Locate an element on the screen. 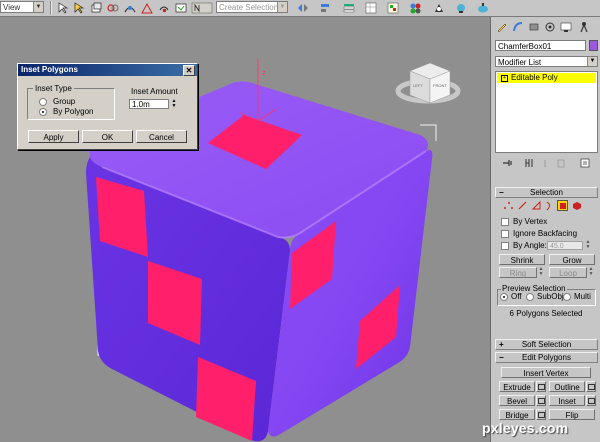 The image size is (600, 442). grow-button: Grow is located at coordinates (572, 259).